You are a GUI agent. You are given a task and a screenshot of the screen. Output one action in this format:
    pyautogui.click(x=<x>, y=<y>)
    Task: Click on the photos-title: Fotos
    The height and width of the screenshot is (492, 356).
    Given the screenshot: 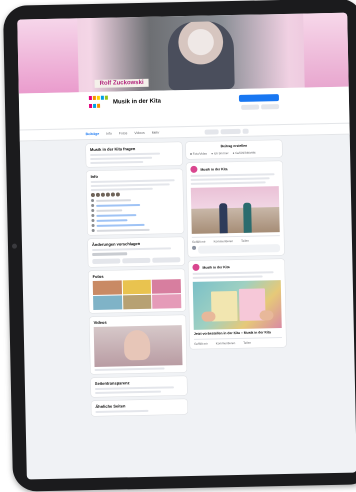 What is the action you would take?
    pyautogui.click(x=98, y=276)
    